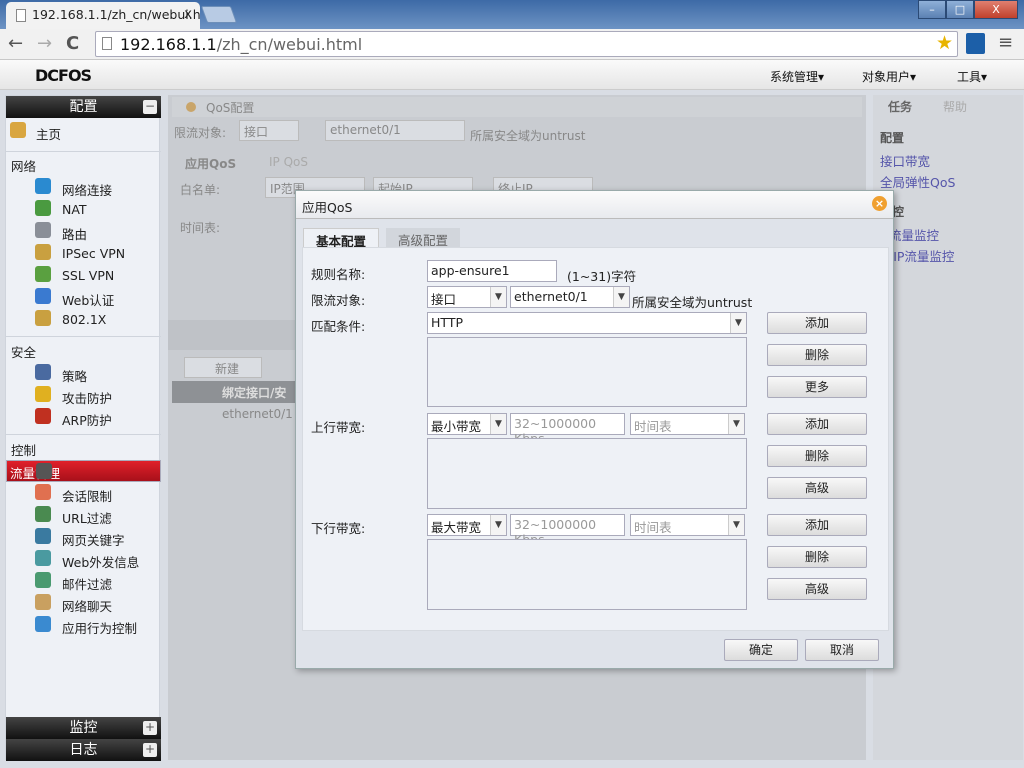 The width and height of the screenshot is (1024, 768). Describe the element at coordinates (498, 297) in the screenshot. I see `chevron-down-icon: ▼` at that location.